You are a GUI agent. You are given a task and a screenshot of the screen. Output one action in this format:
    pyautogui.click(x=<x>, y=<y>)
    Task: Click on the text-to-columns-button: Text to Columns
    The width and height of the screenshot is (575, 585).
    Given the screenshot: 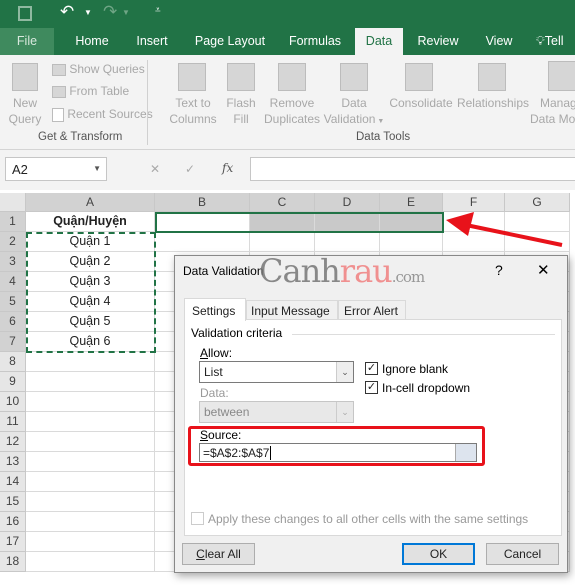 What is the action you would take?
    pyautogui.click(x=193, y=111)
    